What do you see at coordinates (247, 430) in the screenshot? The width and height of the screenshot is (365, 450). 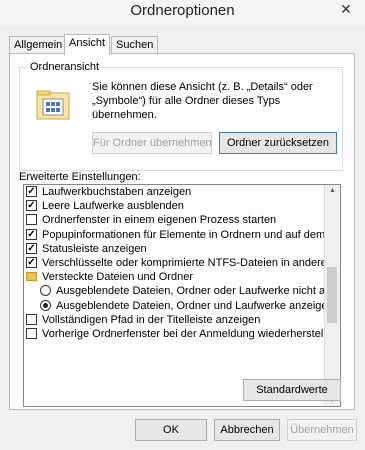 I see `cancel-button: Abbrechen` at bounding box center [247, 430].